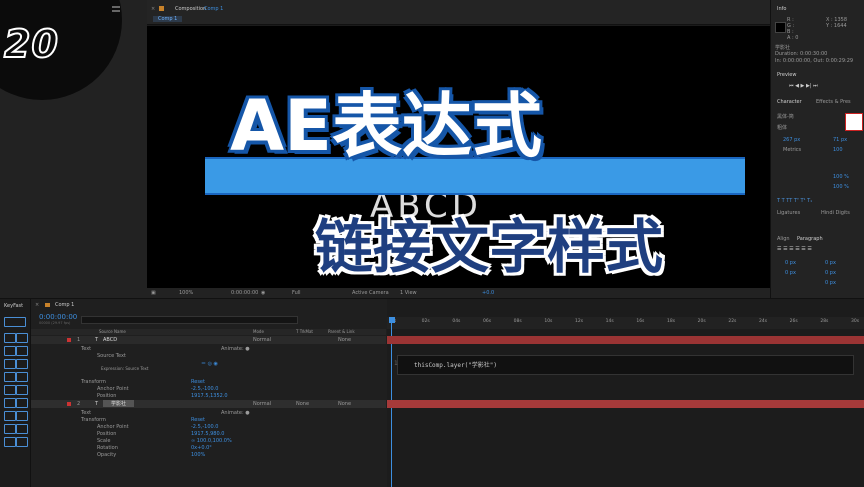  Describe the element at coordinates (788, 213) in the screenshot. I see `ligatures-checkbox: Ligatures` at that location.